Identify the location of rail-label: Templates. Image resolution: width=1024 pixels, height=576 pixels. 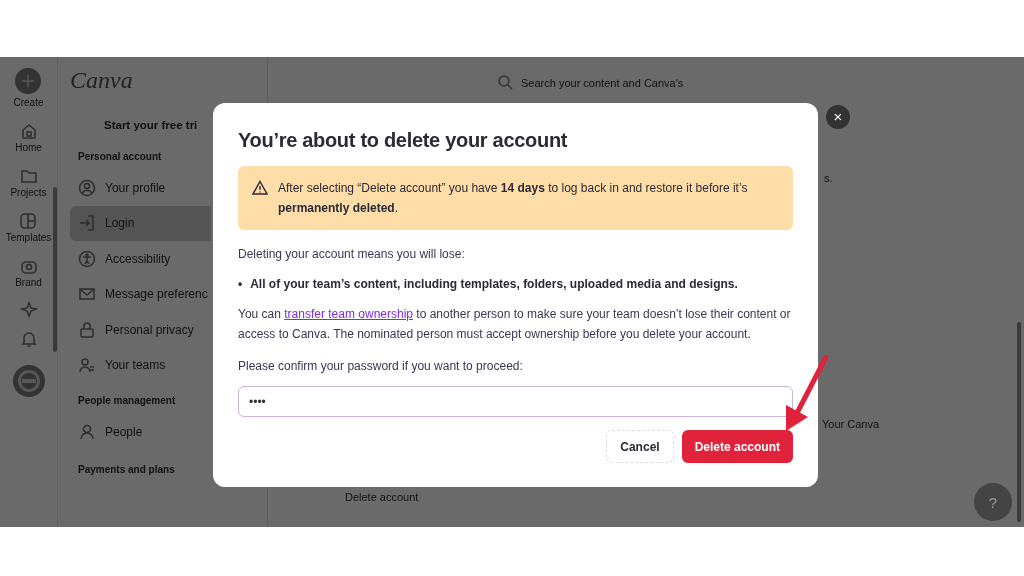
(28, 237).